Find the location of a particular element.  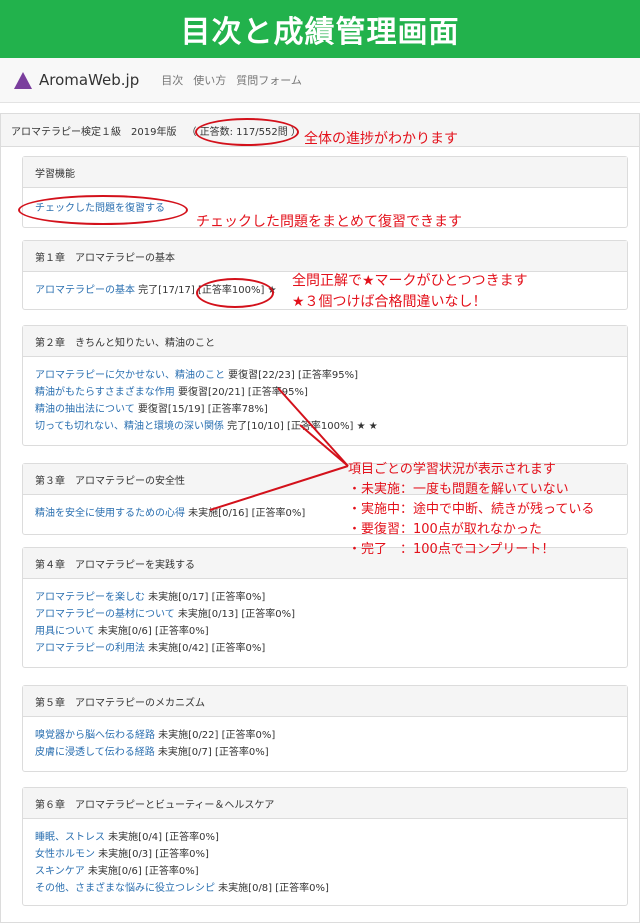

chapter-heading: 第１章 アロマテラピーの基本 is located at coordinates (325, 256).